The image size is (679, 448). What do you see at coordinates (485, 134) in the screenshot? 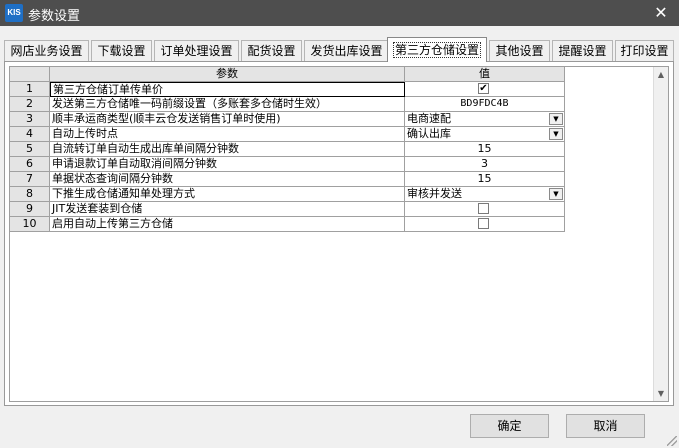
I see `param-value-select: 确认出库 ▼` at bounding box center [485, 134].